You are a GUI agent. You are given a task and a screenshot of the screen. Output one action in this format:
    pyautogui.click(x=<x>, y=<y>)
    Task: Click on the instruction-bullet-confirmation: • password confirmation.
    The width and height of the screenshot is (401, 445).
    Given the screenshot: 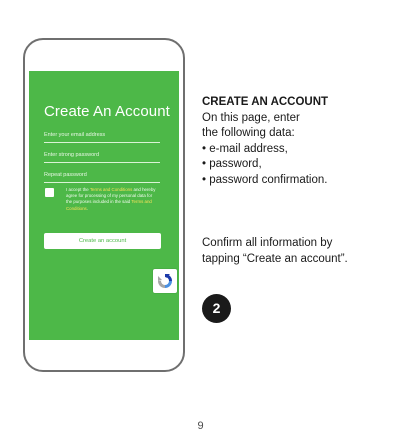 What is the action you would take?
    pyautogui.click(x=265, y=179)
    